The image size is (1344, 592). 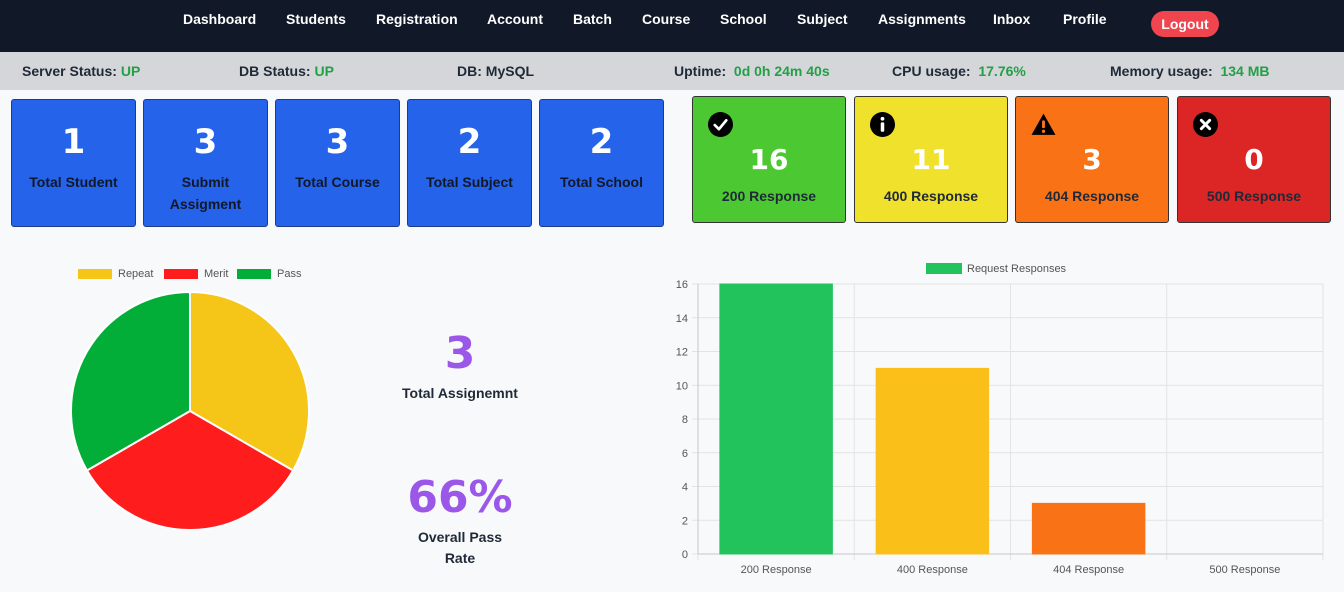 What do you see at coordinates (469, 71) in the screenshot?
I see `db-type-label: DB:` at bounding box center [469, 71].